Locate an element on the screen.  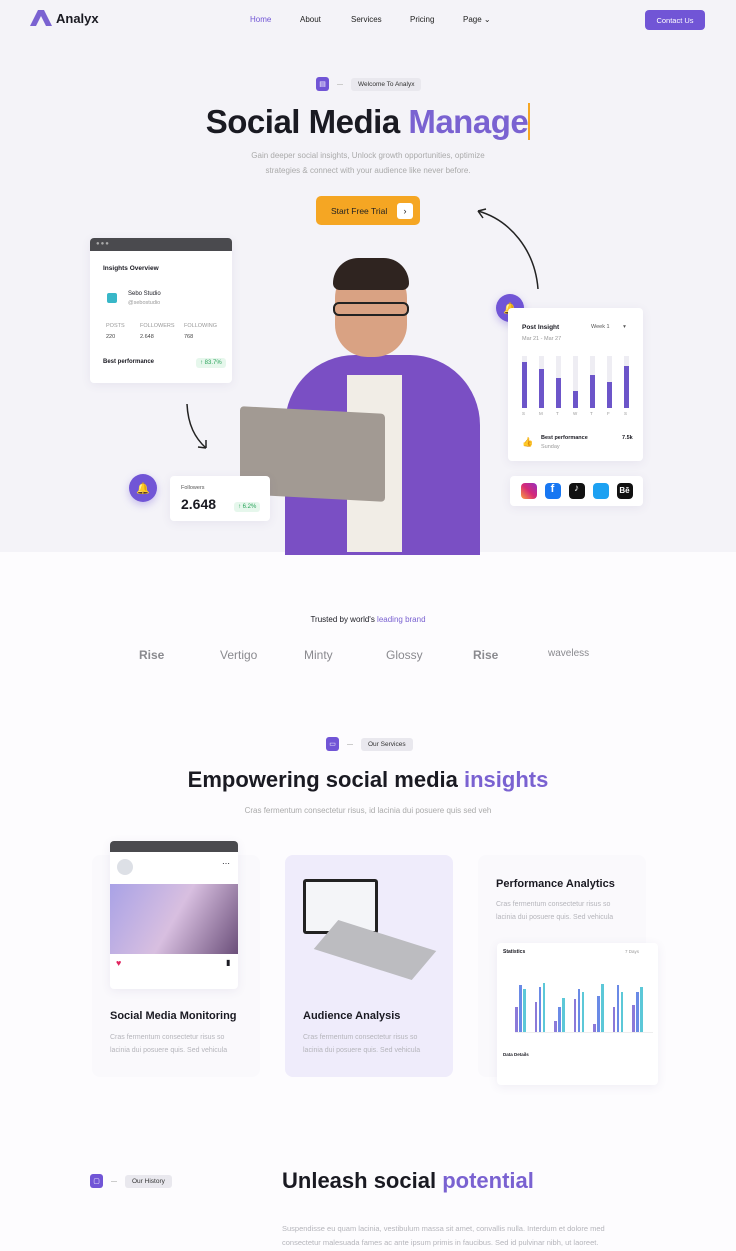
brand-logo-waveless: waveless is located at coordinates (569, 653).